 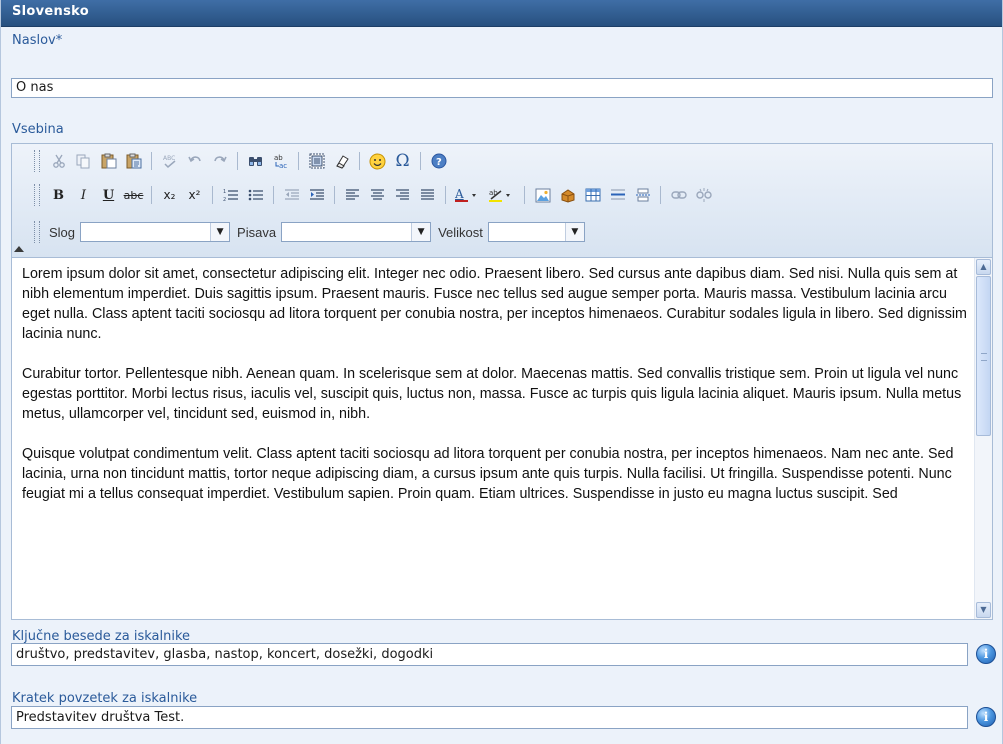 What do you see at coordinates (341, 161) in the screenshot?
I see `remove-format-icon` at bounding box center [341, 161].